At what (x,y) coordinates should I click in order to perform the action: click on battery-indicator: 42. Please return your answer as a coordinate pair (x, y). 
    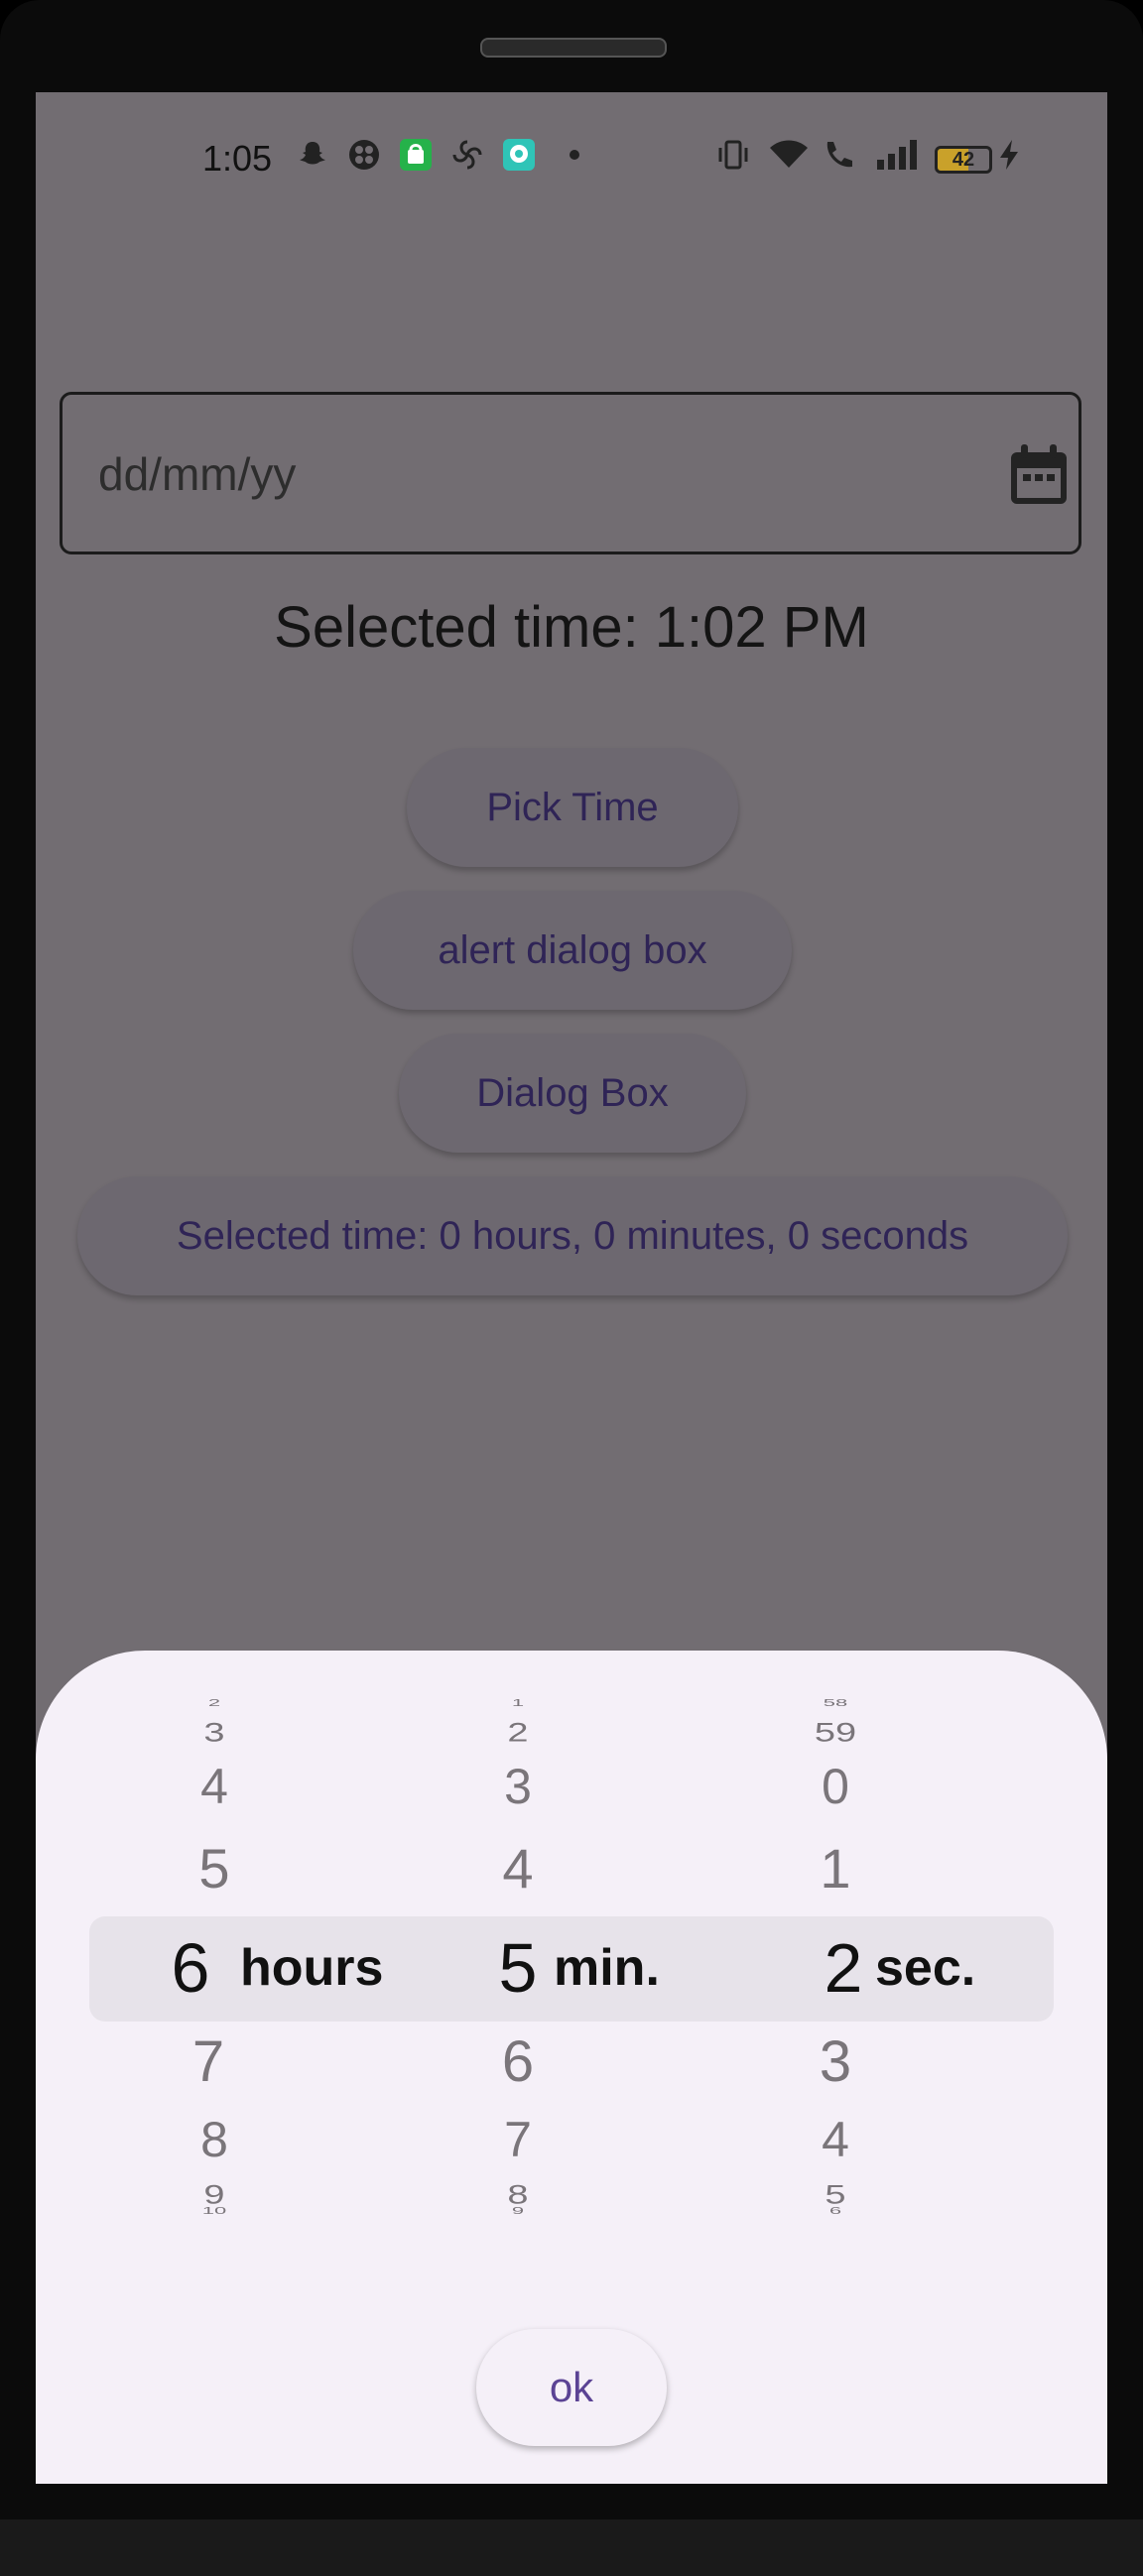
    Looking at the image, I should click on (963, 160).